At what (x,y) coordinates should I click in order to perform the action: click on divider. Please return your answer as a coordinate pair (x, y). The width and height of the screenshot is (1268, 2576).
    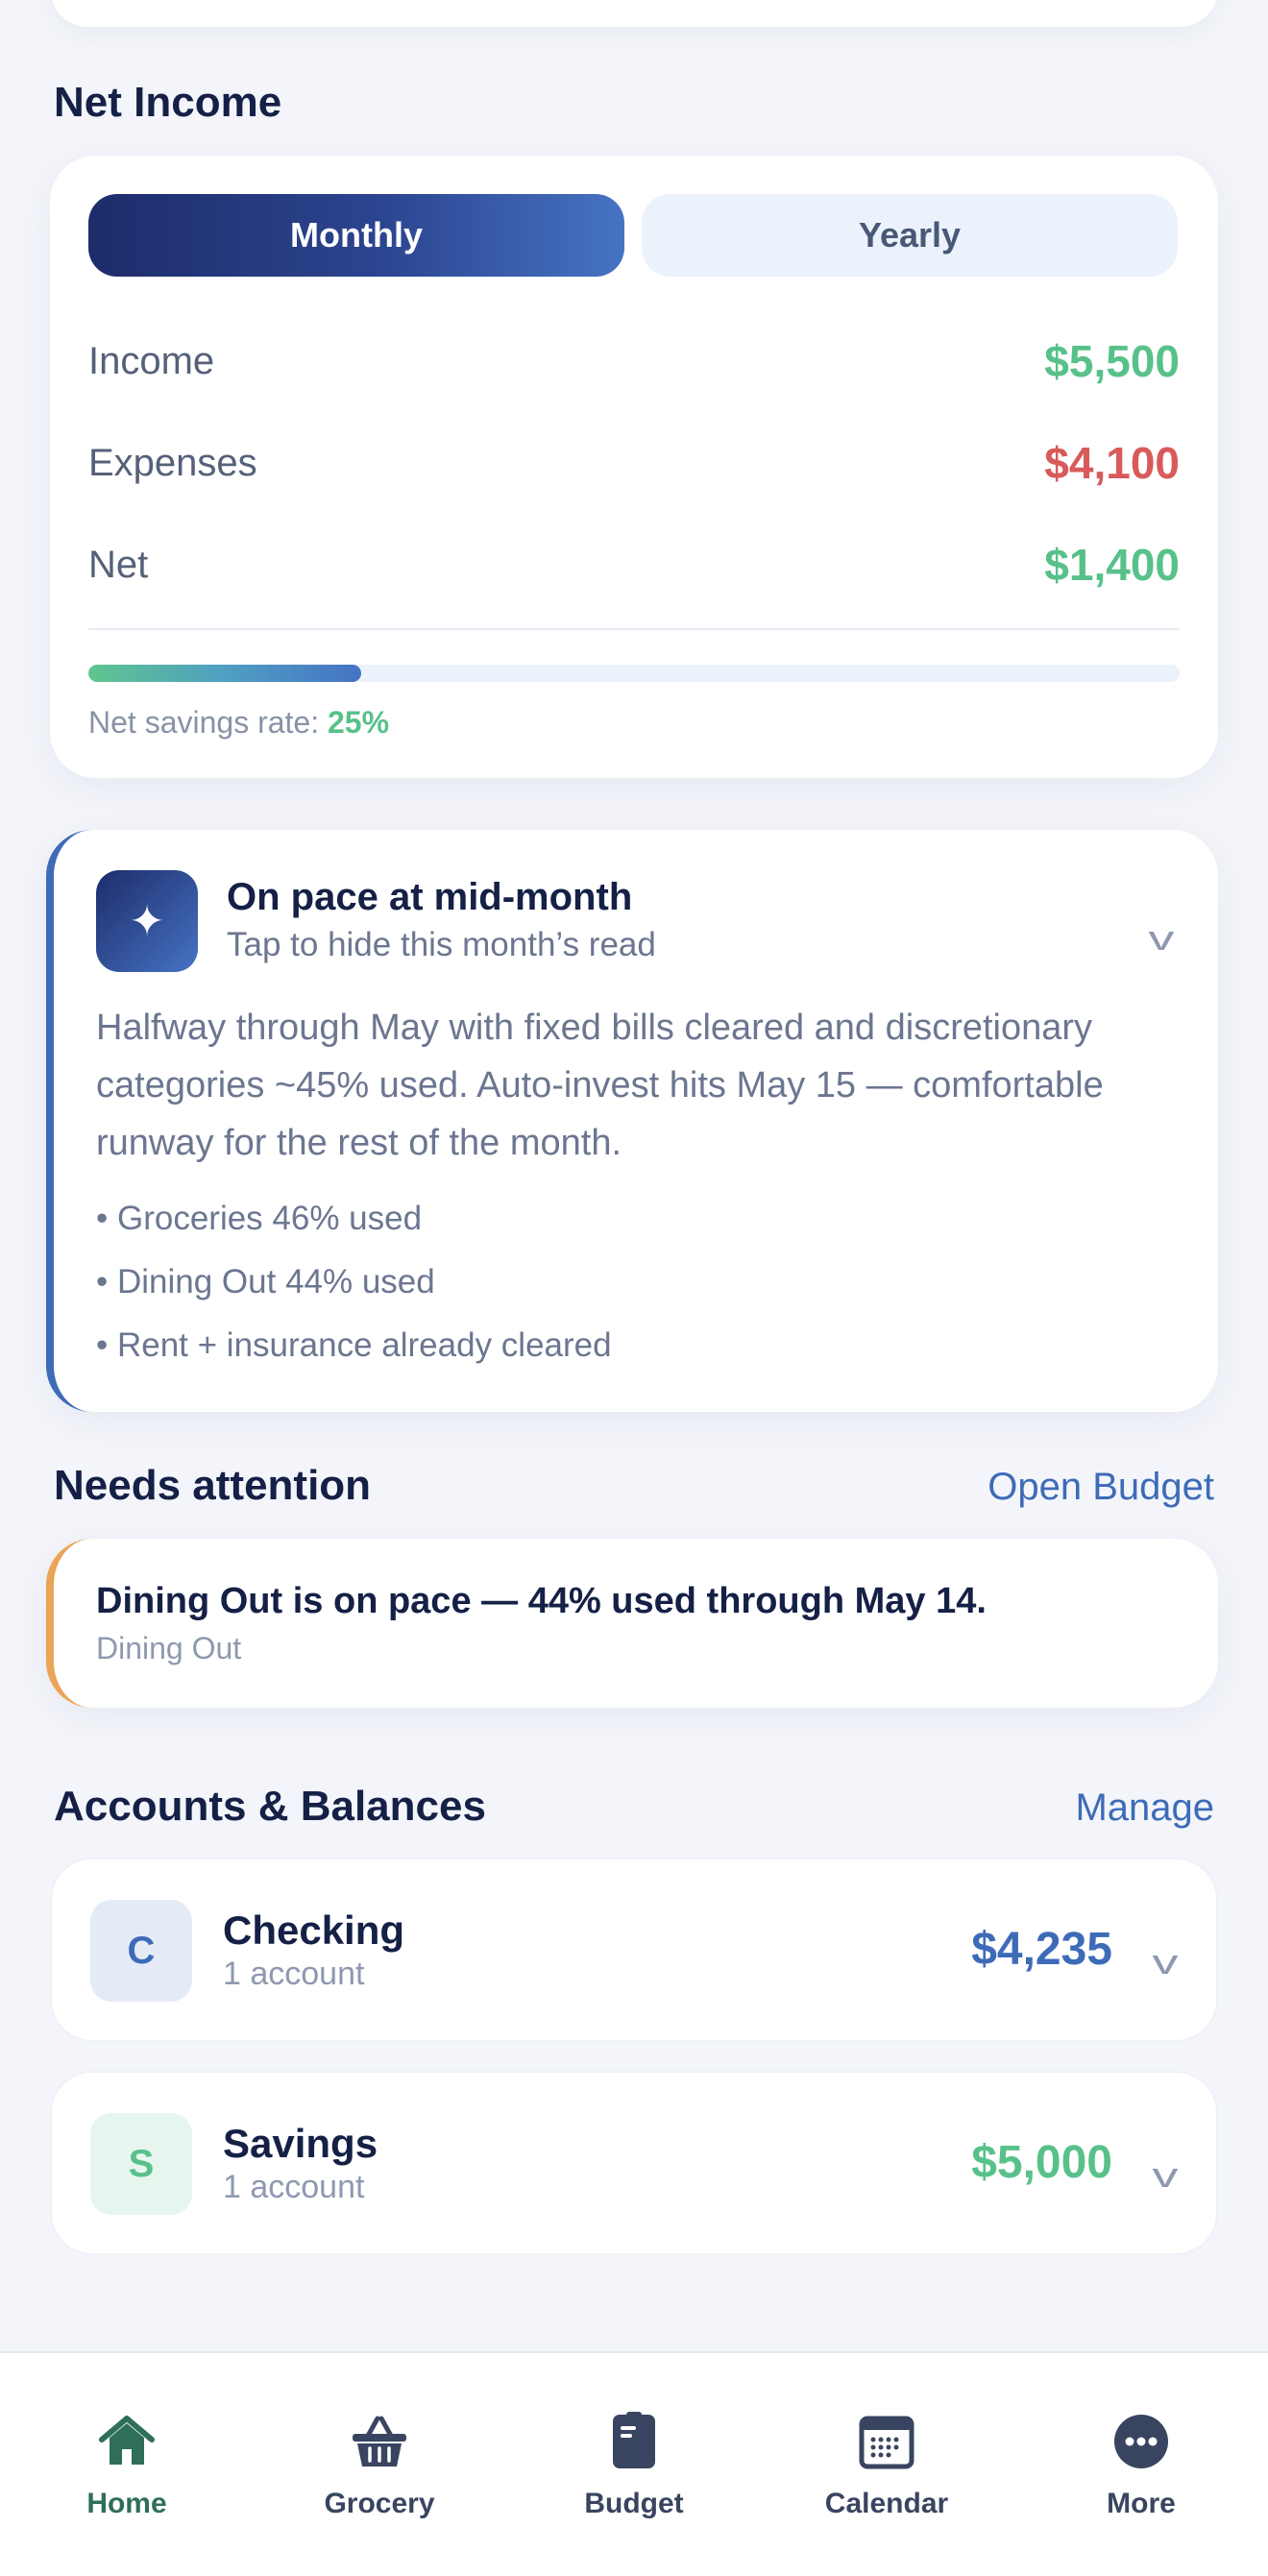
    Looking at the image, I should click on (634, 629).